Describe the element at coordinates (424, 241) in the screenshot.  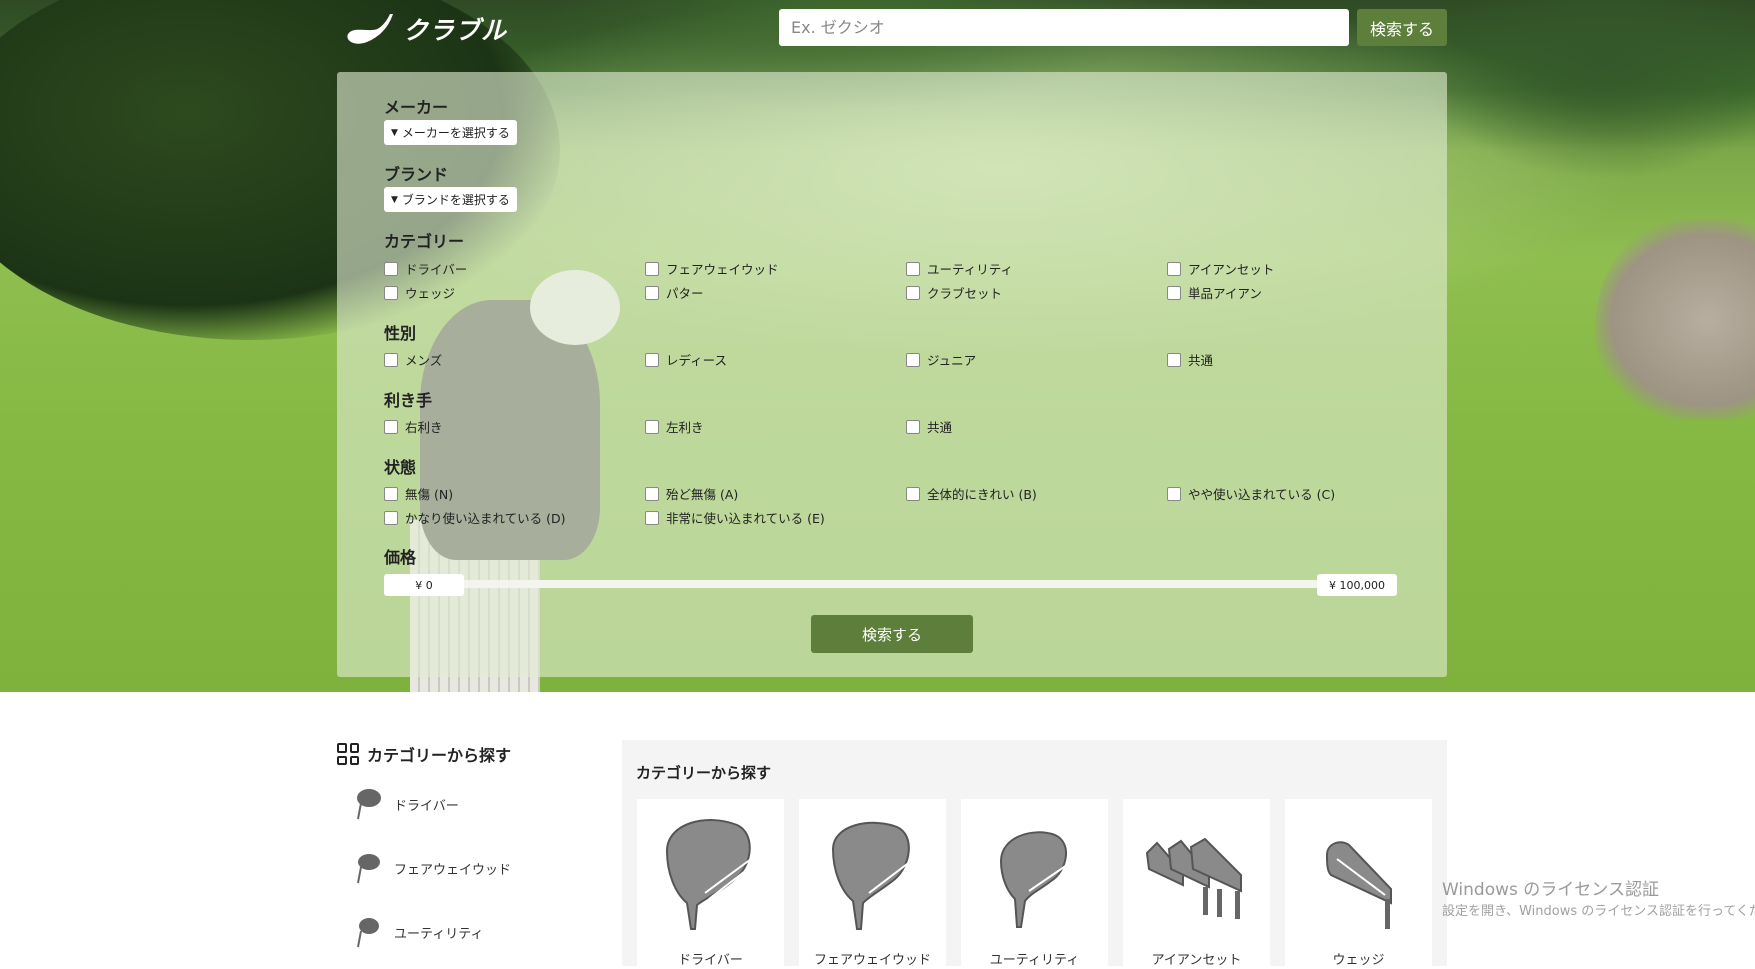
I see `category-title: カテゴリー` at that location.